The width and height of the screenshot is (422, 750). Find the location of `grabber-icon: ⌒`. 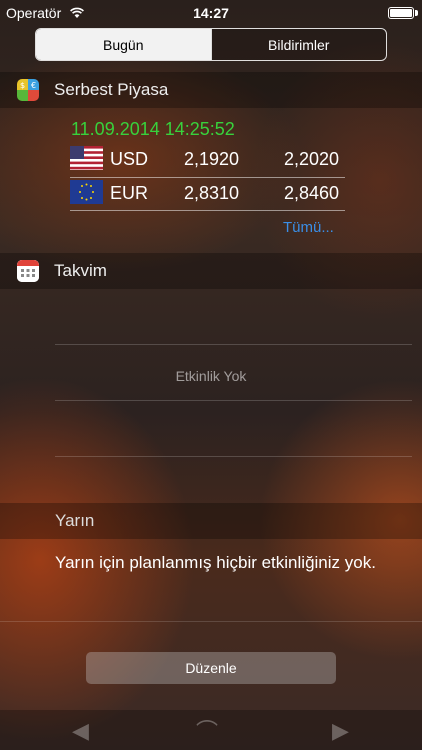

grabber-icon: ⌒ is located at coordinates (207, 730).